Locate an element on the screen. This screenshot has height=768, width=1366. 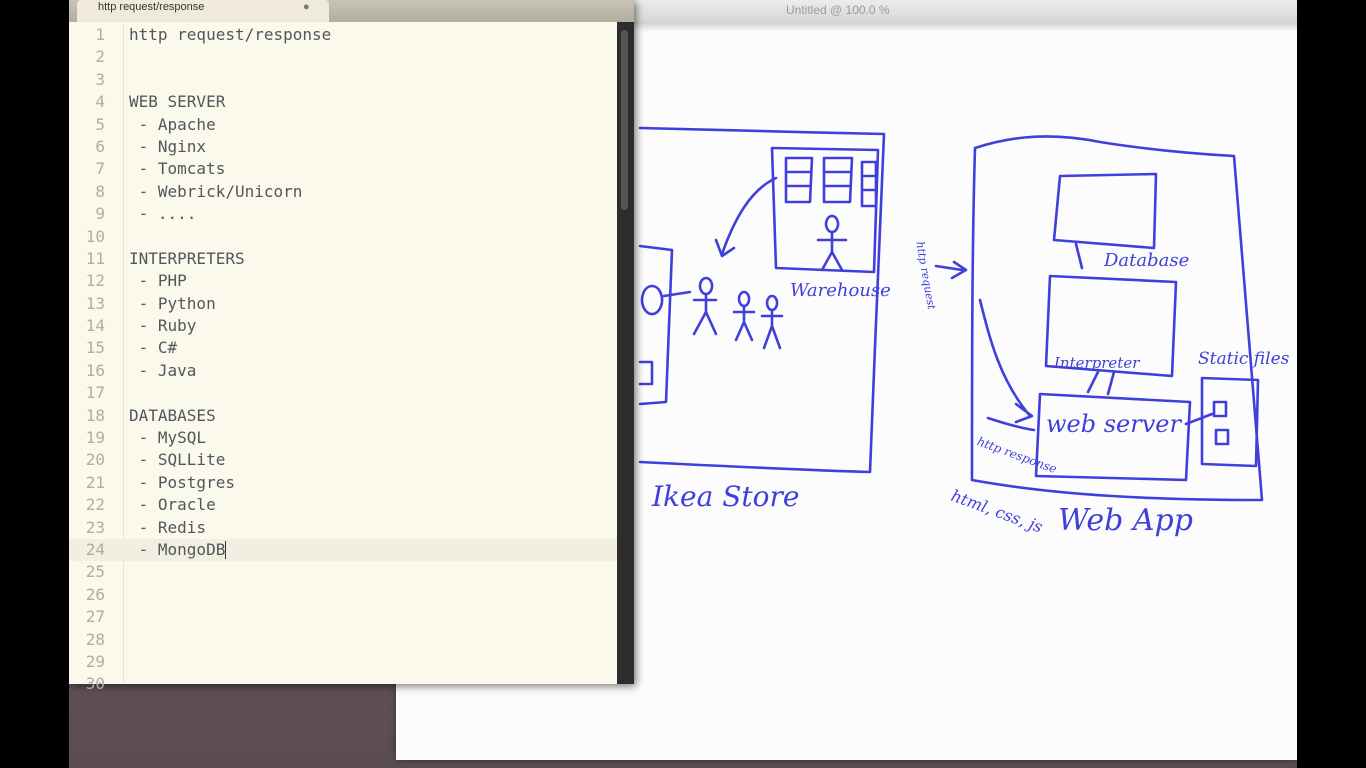
line-number: 17 is located at coordinates (95, 393).